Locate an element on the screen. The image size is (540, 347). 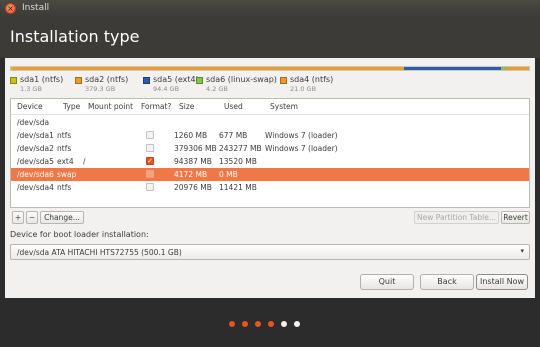
col-device: Device is located at coordinates (30, 106).